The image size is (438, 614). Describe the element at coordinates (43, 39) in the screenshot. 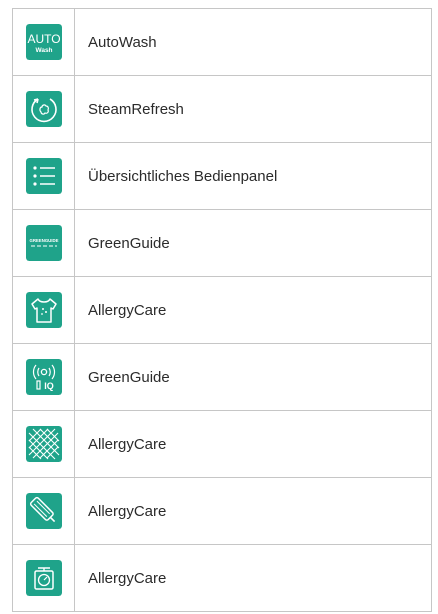

I see `auto-wash-icon-text: AUTO` at that location.